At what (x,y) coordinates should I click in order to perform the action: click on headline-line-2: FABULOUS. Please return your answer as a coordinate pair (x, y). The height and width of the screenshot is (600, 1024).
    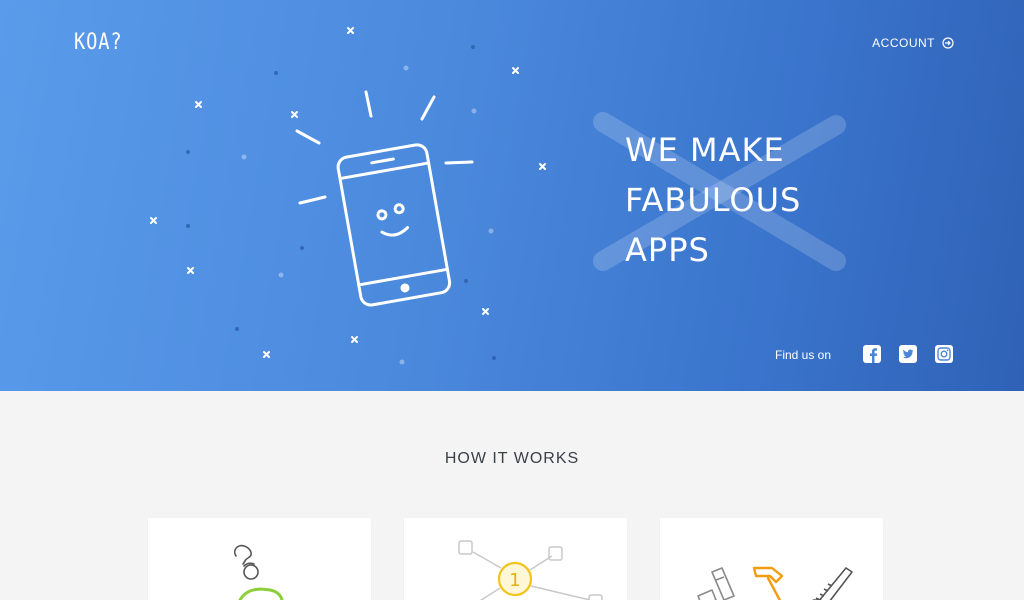
    Looking at the image, I should click on (713, 200).